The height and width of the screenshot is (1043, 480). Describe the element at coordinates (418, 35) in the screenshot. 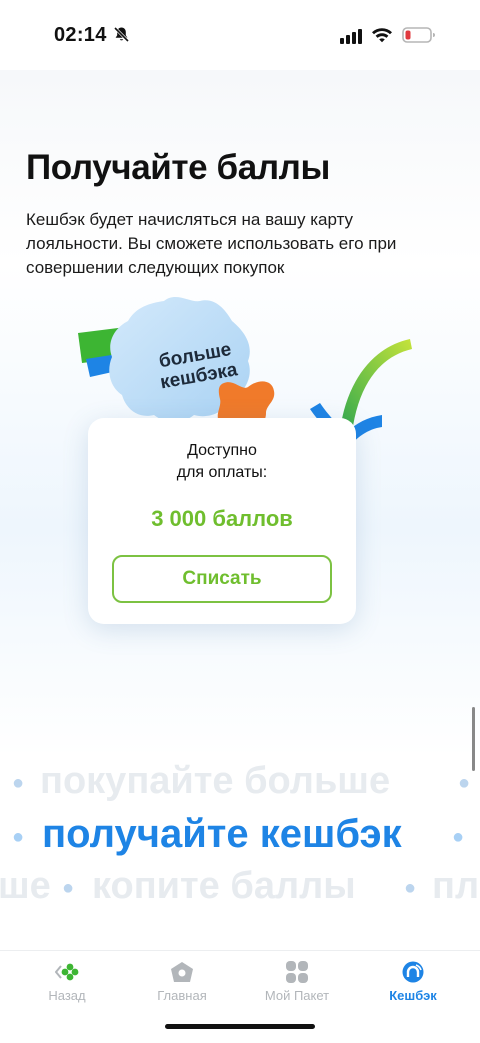

I see `battery-low-icon` at that location.